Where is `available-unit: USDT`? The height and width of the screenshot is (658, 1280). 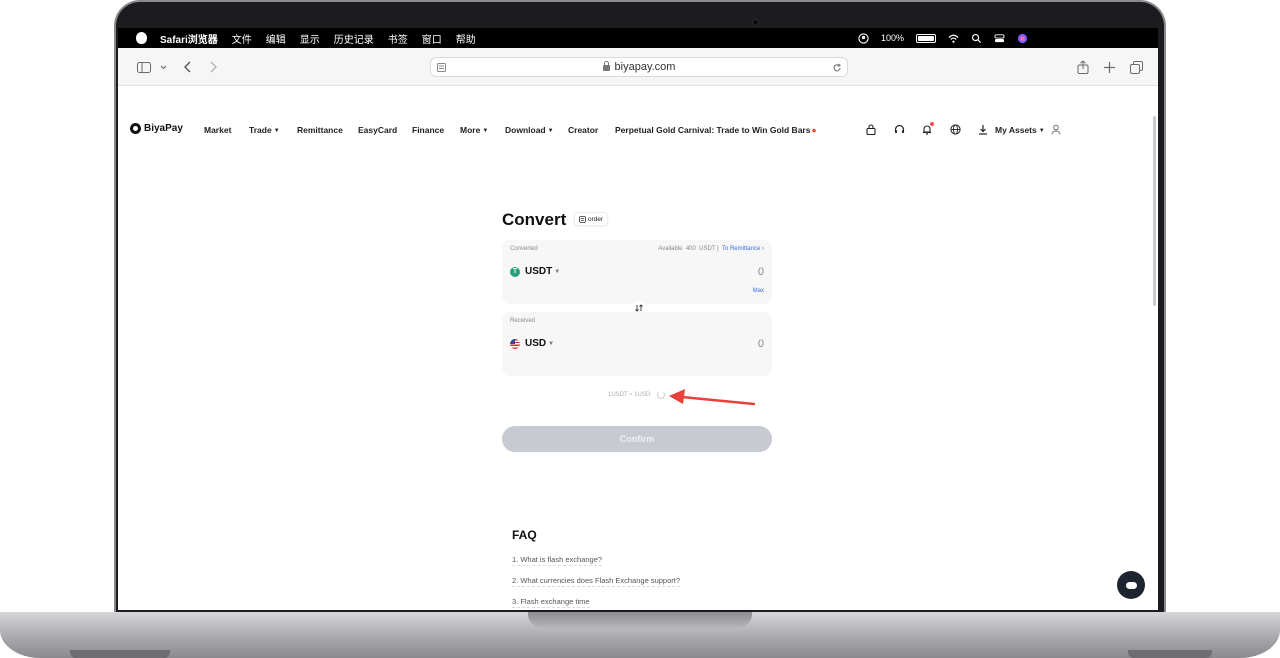
available-unit: USDT is located at coordinates (707, 249).